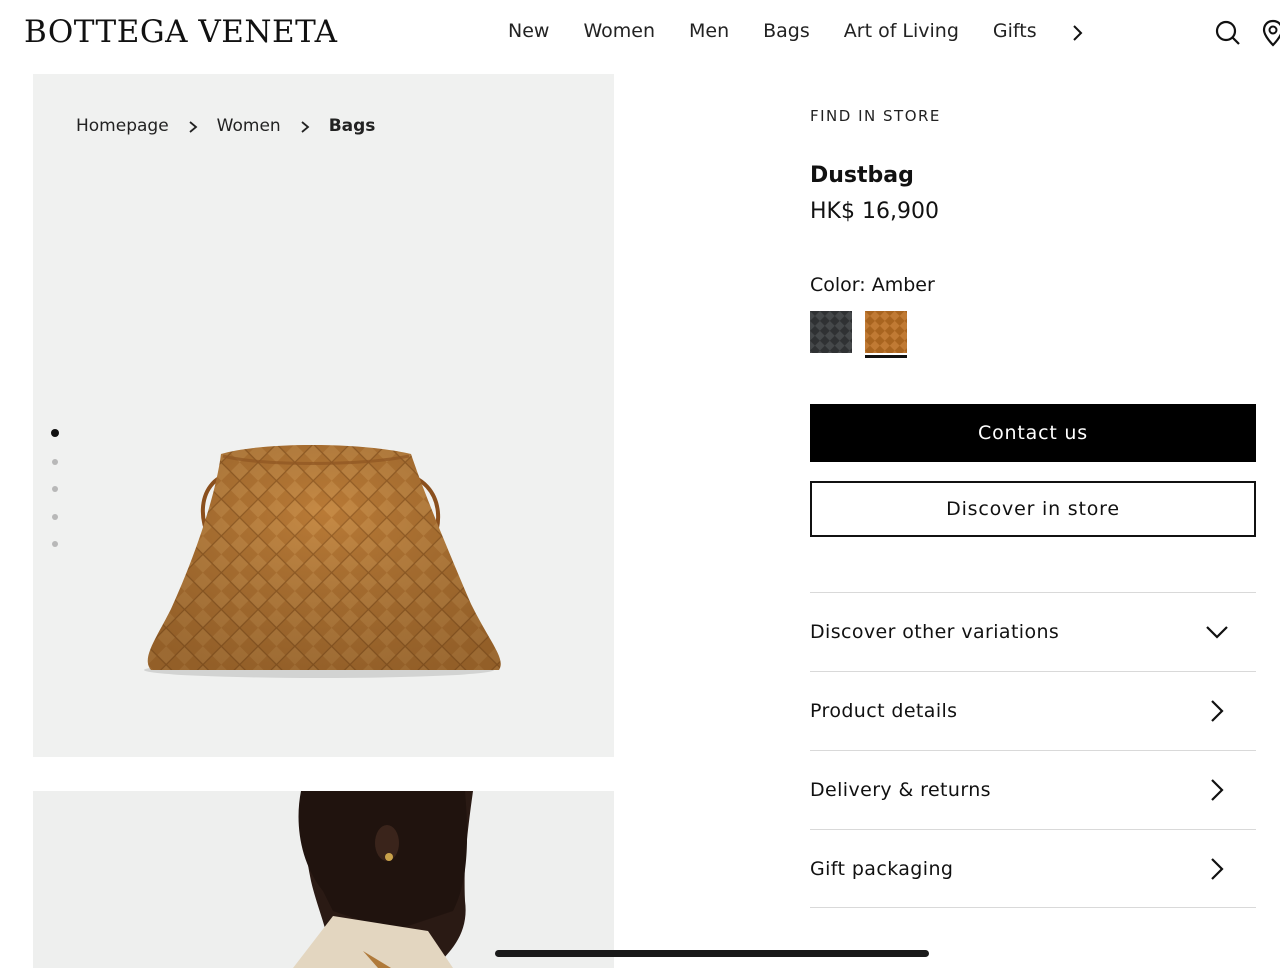  What do you see at coordinates (882, 868) in the screenshot?
I see `accordion-label: Gift packaging` at bounding box center [882, 868].